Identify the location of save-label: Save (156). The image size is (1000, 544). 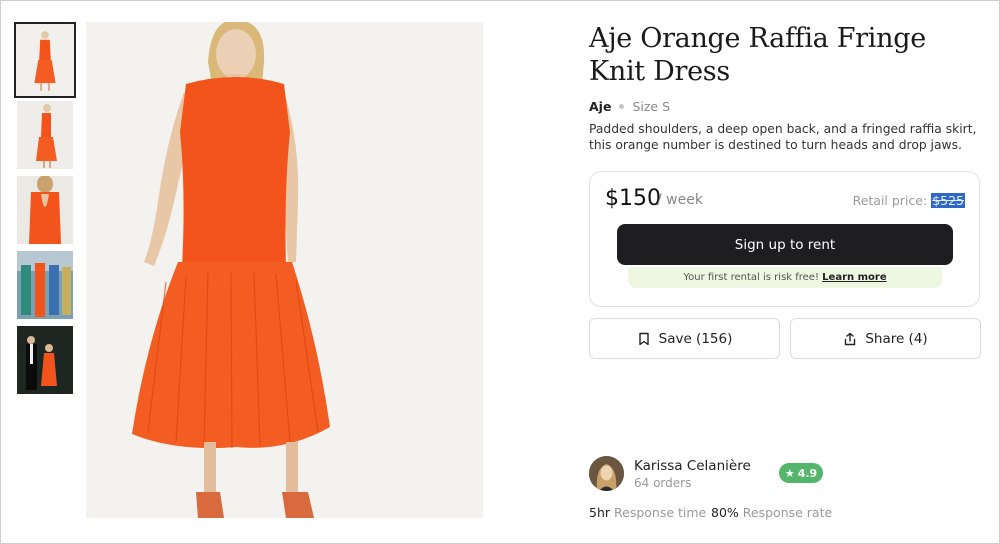
(695, 338).